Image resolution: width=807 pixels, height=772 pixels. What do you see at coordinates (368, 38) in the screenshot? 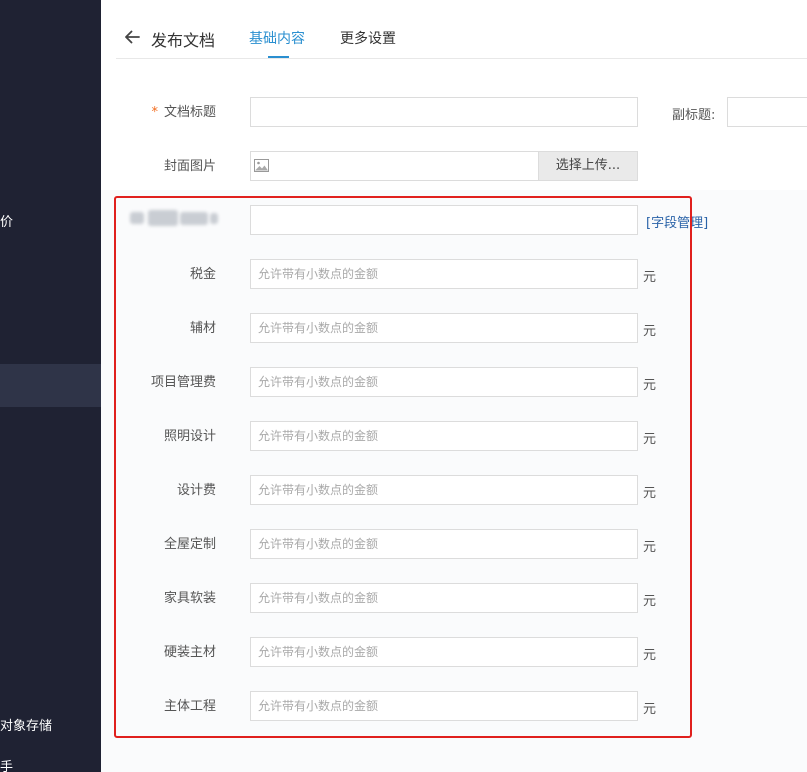
I see `tab-more-settings: 更多设置` at bounding box center [368, 38].